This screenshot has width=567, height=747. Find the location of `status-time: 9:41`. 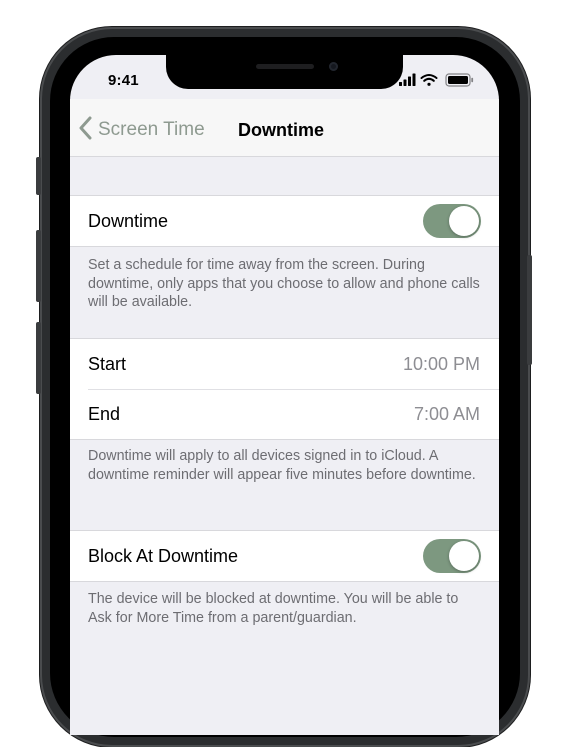

status-time: 9:41 is located at coordinates (123, 80).